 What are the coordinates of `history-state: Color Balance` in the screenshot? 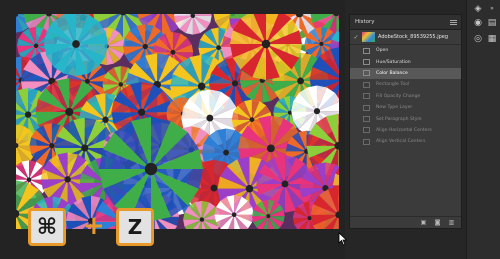 It's located at (405, 73).